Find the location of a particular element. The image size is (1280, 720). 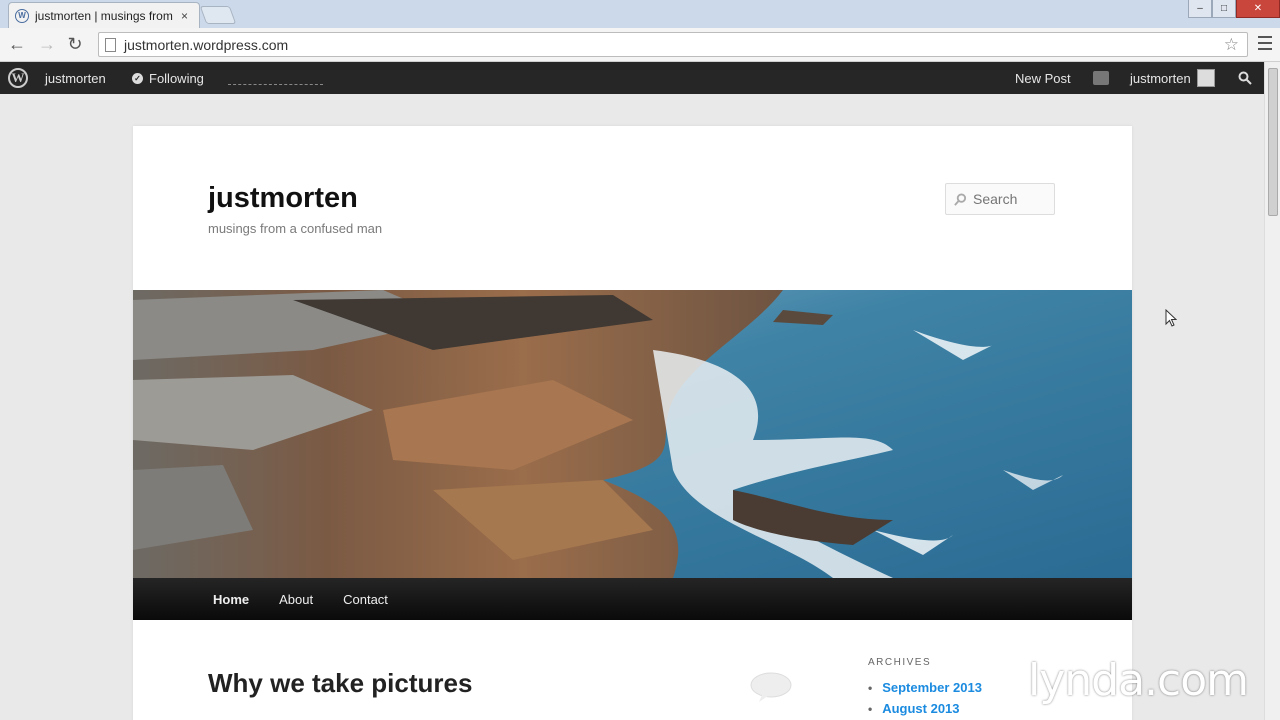

maximize-button: □ is located at coordinates (1224, 9).